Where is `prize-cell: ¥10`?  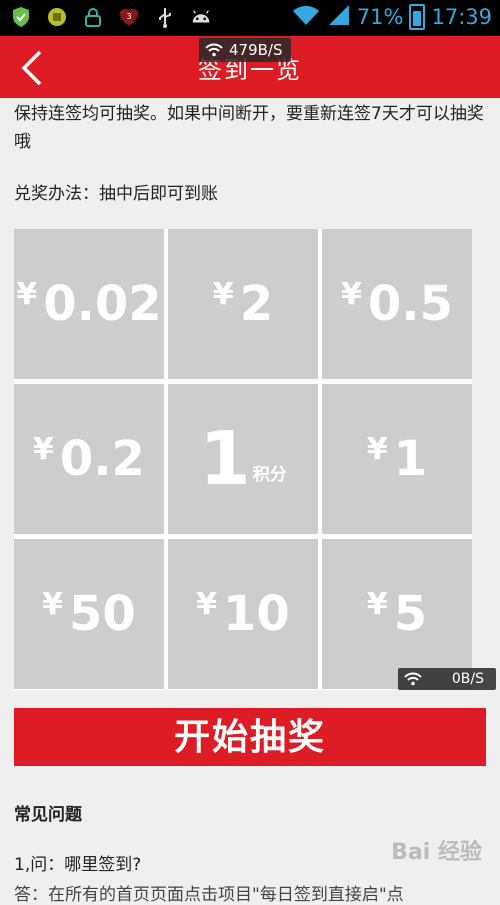
prize-cell: ¥10 is located at coordinates (243, 614).